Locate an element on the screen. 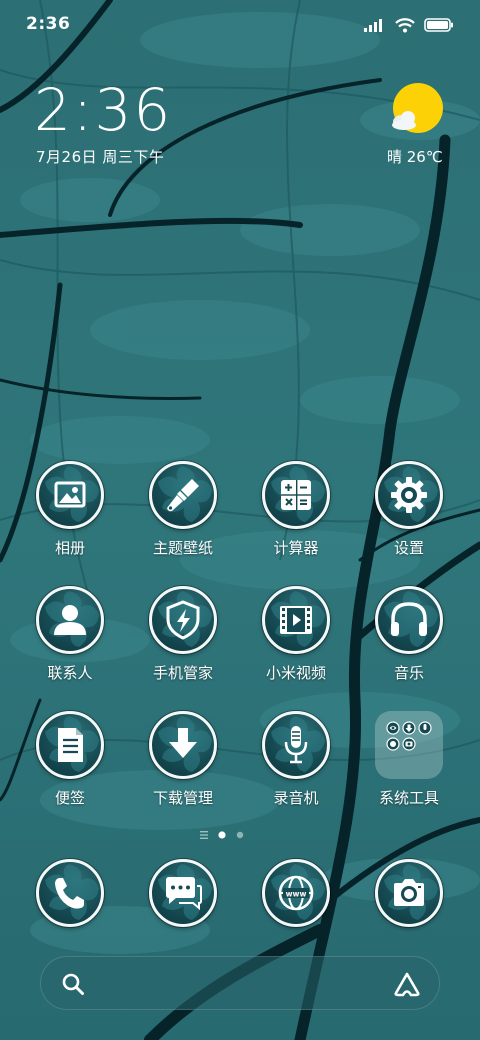  app-gallery: 相册 is located at coordinates (70, 517).